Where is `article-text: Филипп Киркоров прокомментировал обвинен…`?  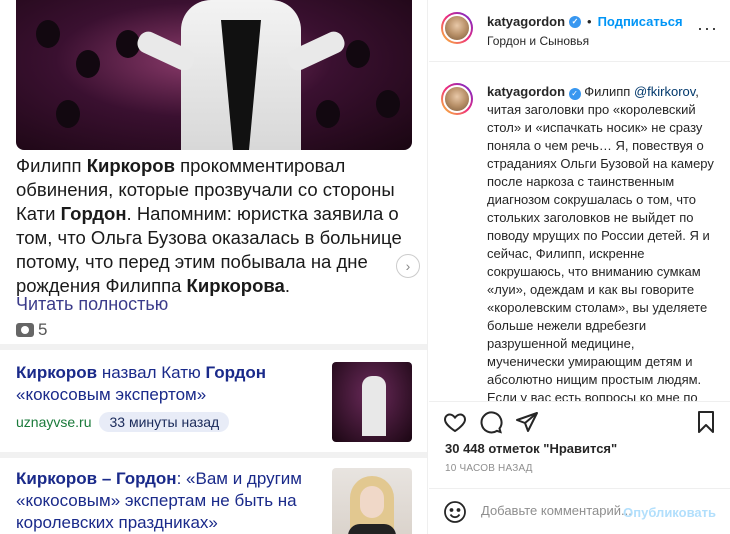
article-text: Филипп Киркоров прокомментировал обвинен… is located at coordinates (209, 225).